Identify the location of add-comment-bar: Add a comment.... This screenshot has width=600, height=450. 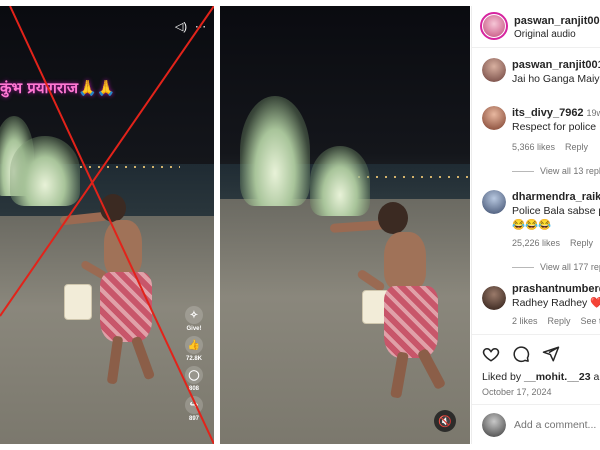
(536, 424).